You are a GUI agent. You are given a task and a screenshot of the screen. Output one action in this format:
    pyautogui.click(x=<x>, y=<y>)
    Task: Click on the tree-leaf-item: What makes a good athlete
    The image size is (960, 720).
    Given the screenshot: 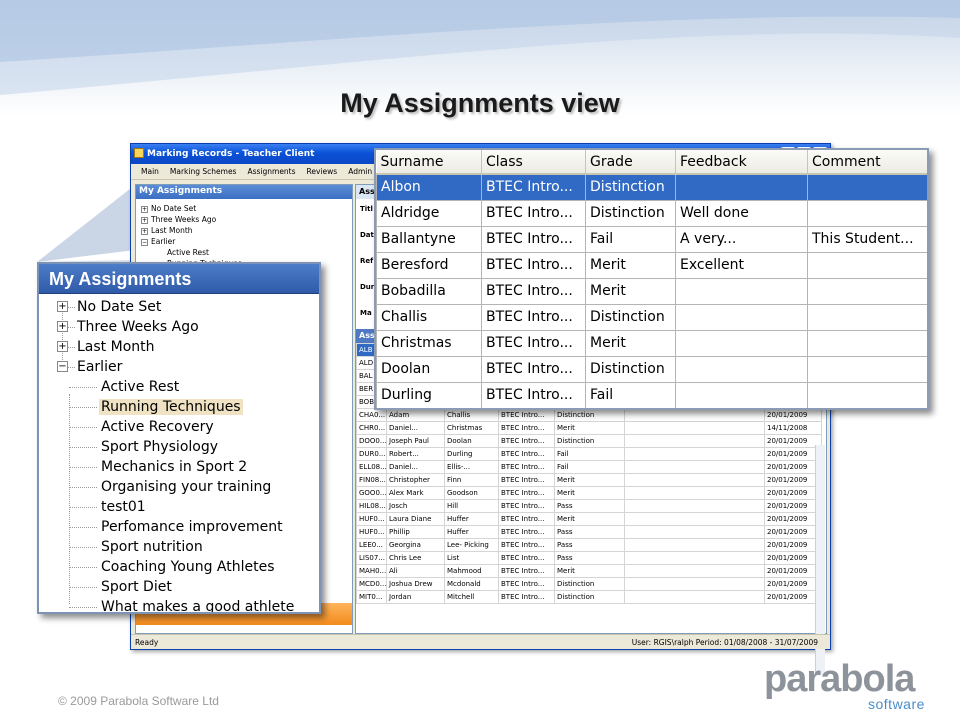 What is the action you would take?
    pyautogui.click(x=179, y=604)
    